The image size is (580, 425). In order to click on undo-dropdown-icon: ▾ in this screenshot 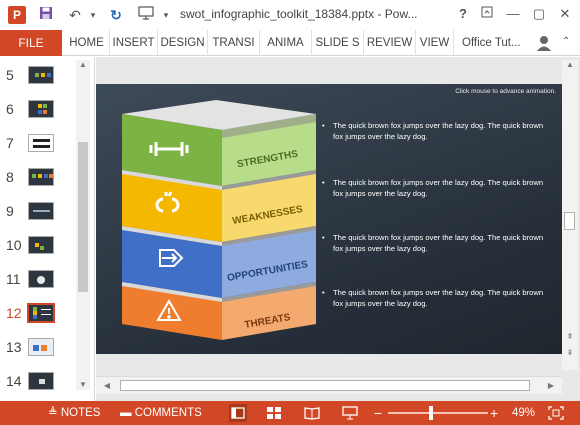, I will do `click(93, 15)`.